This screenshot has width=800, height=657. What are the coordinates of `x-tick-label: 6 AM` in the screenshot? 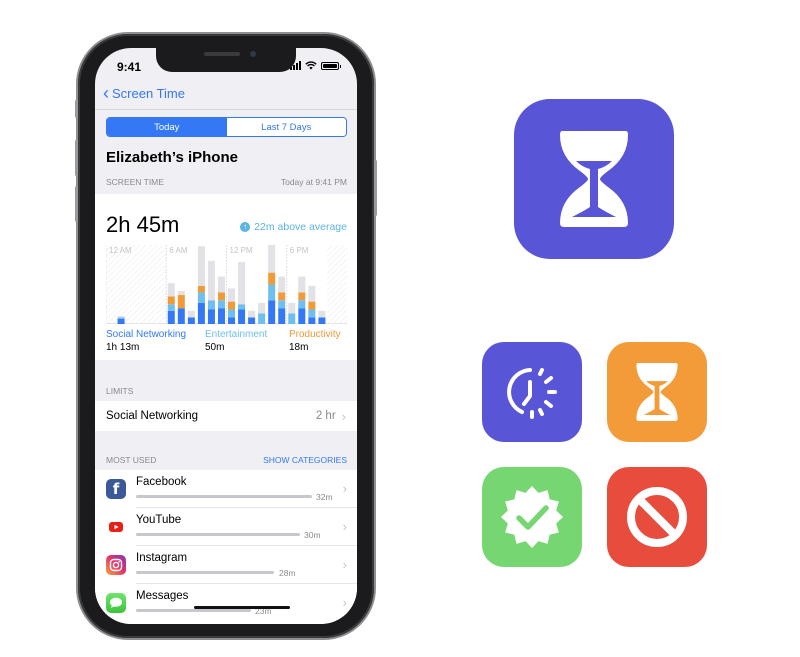 It's located at (178, 250).